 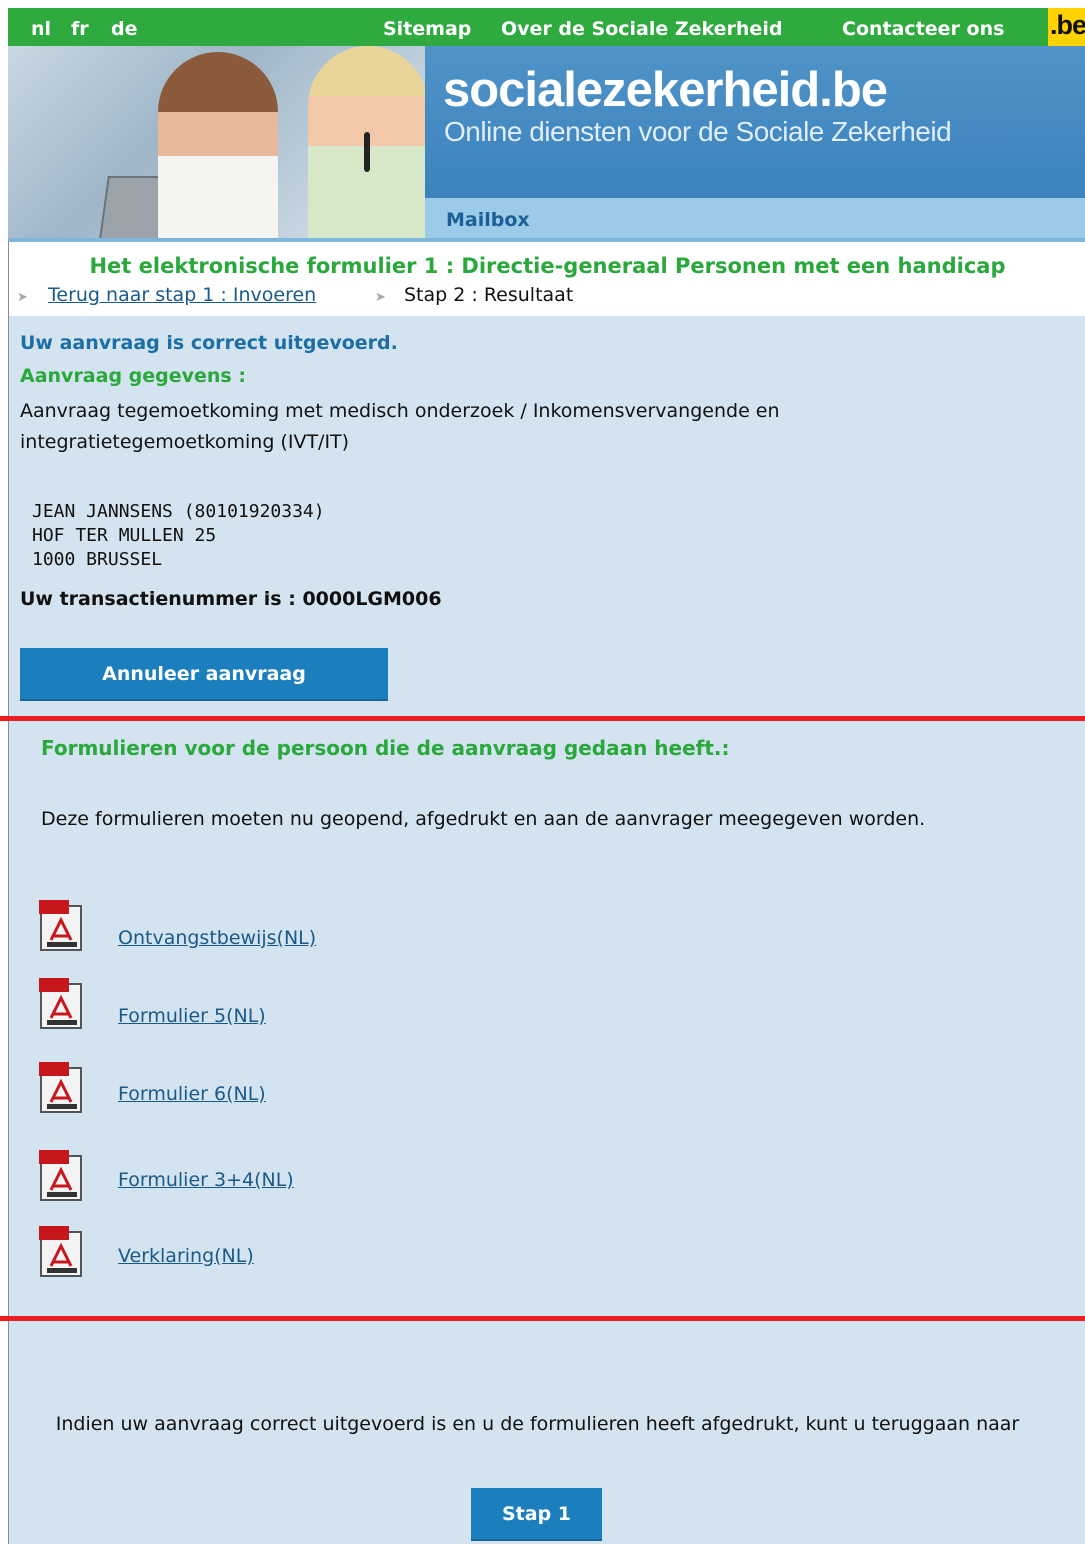 What do you see at coordinates (641, 29) in the screenshot?
I see `about-social-security-link: Over de Sociale Zekerheid` at bounding box center [641, 29].